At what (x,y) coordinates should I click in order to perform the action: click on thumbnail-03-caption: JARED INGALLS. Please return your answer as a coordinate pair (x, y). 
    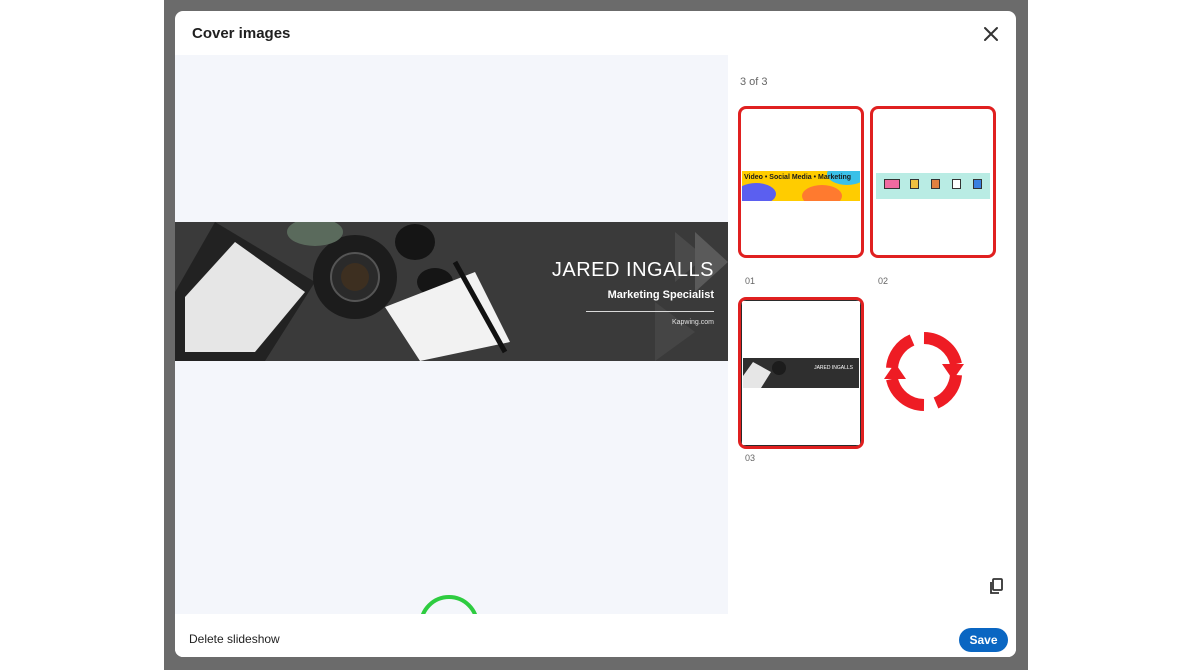
    Looking at the image, I should click on (833, 368).